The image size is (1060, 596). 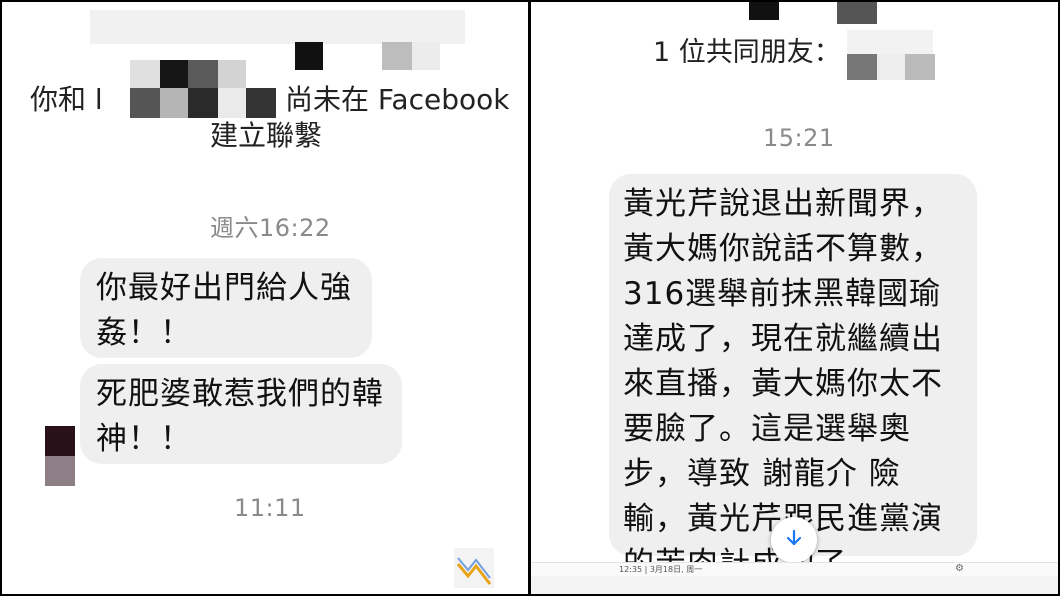 What do you see at coordinates (240, 394) in the screenshot?
I see `message-line: 死肥婆敢惹我們的韓` at bounding box center [240, 394].